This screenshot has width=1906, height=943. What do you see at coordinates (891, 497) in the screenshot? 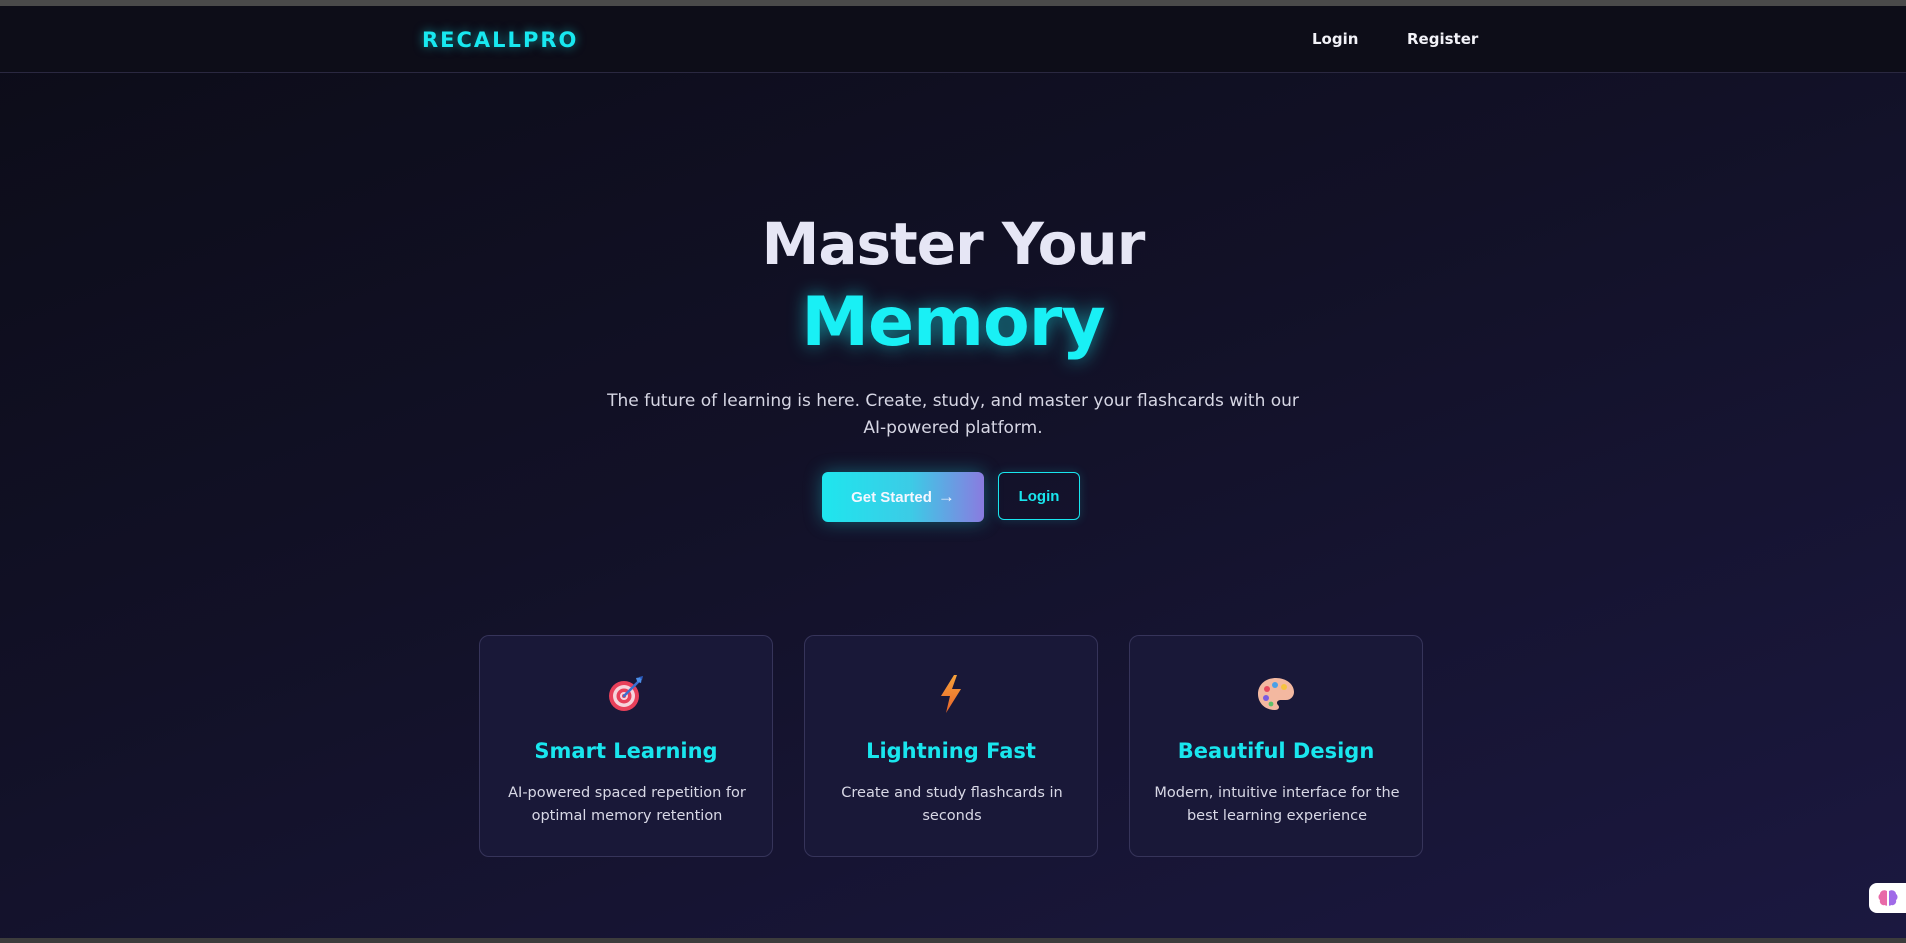
I see `get-started-label: Get Started` at bounding box center [891, 497].